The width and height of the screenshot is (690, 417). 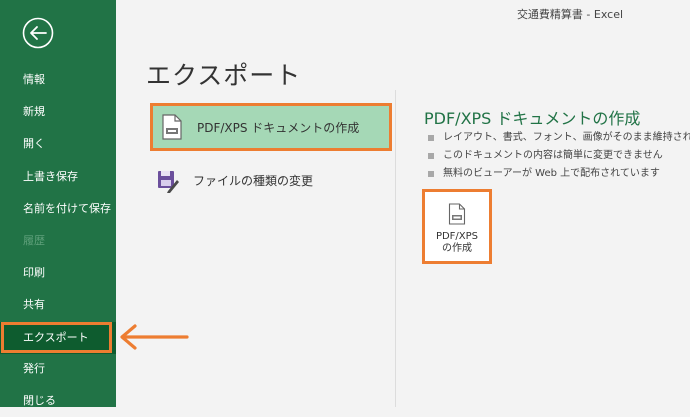 What do you see at coordinates (532, 118) in the screenshot?
I see `detail-title: PDF/XPS ドキュメントの作成` at bounding box center [532, 118].